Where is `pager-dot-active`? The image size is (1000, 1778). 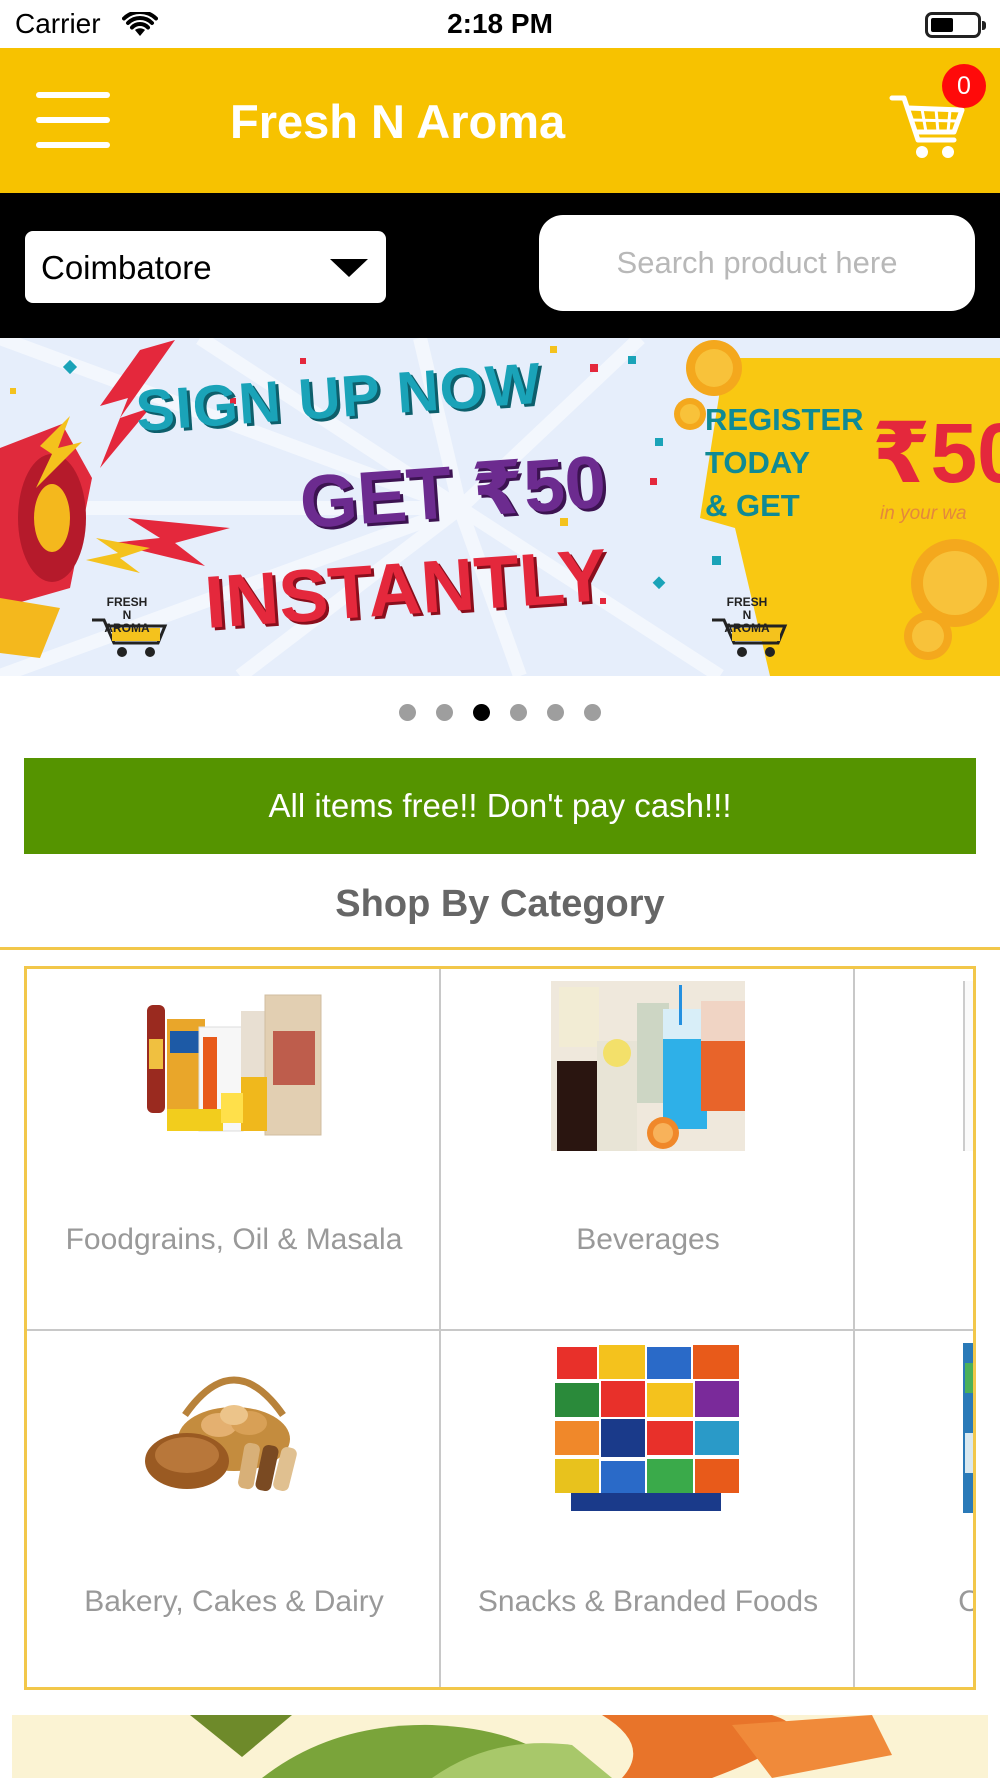
pager-dot-active is located at coordinates (481, 712).